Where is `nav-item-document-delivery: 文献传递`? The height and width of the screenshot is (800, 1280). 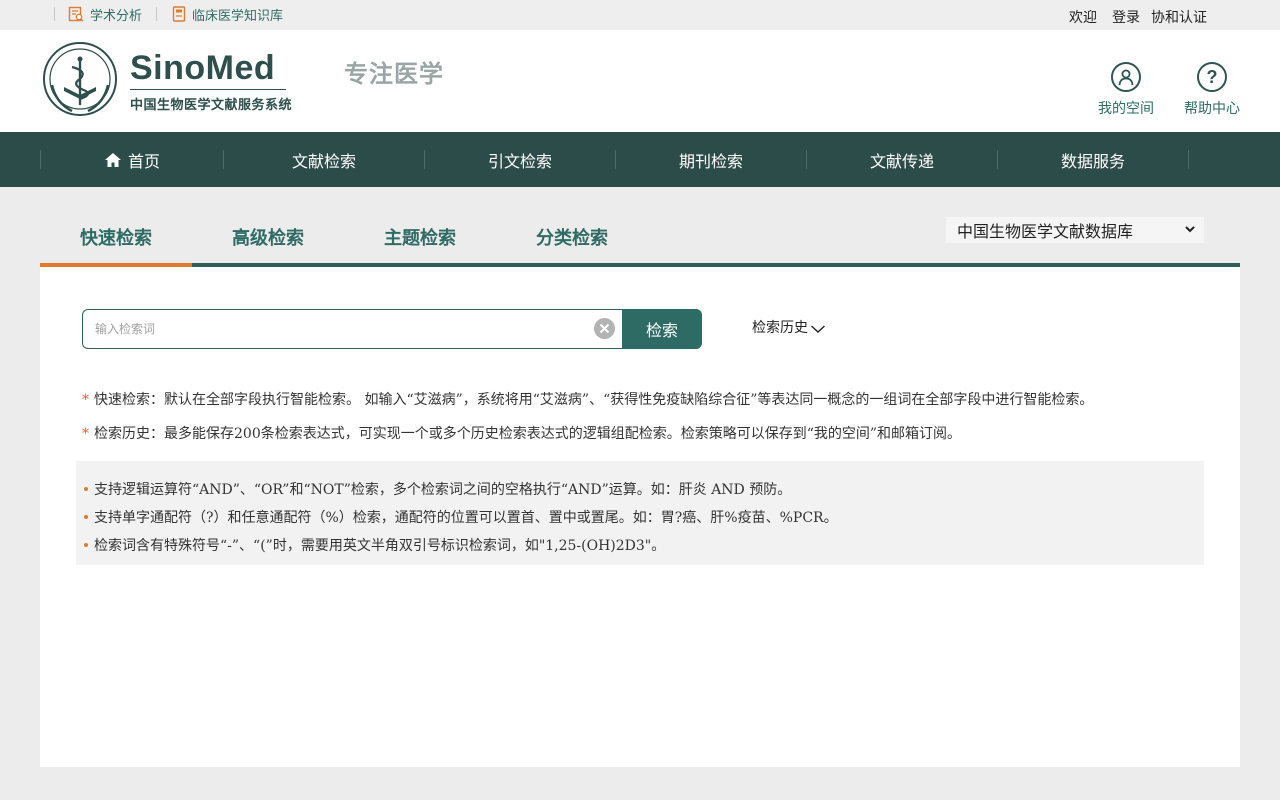
nav-item-document-delivery: 文献传递 is located at coordinates (902, 159).